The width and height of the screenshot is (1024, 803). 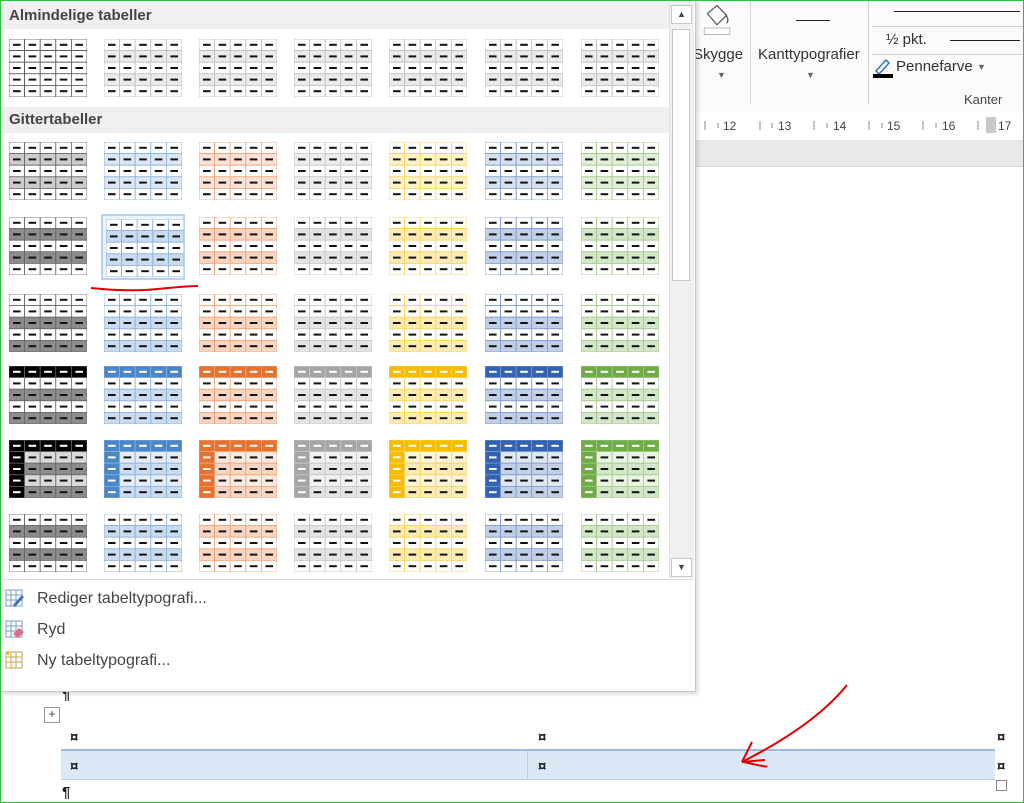 What do you see at coordinates (957, 11) in the screenshot?
I see `line-style-sample` at bounding box center [957, 11].